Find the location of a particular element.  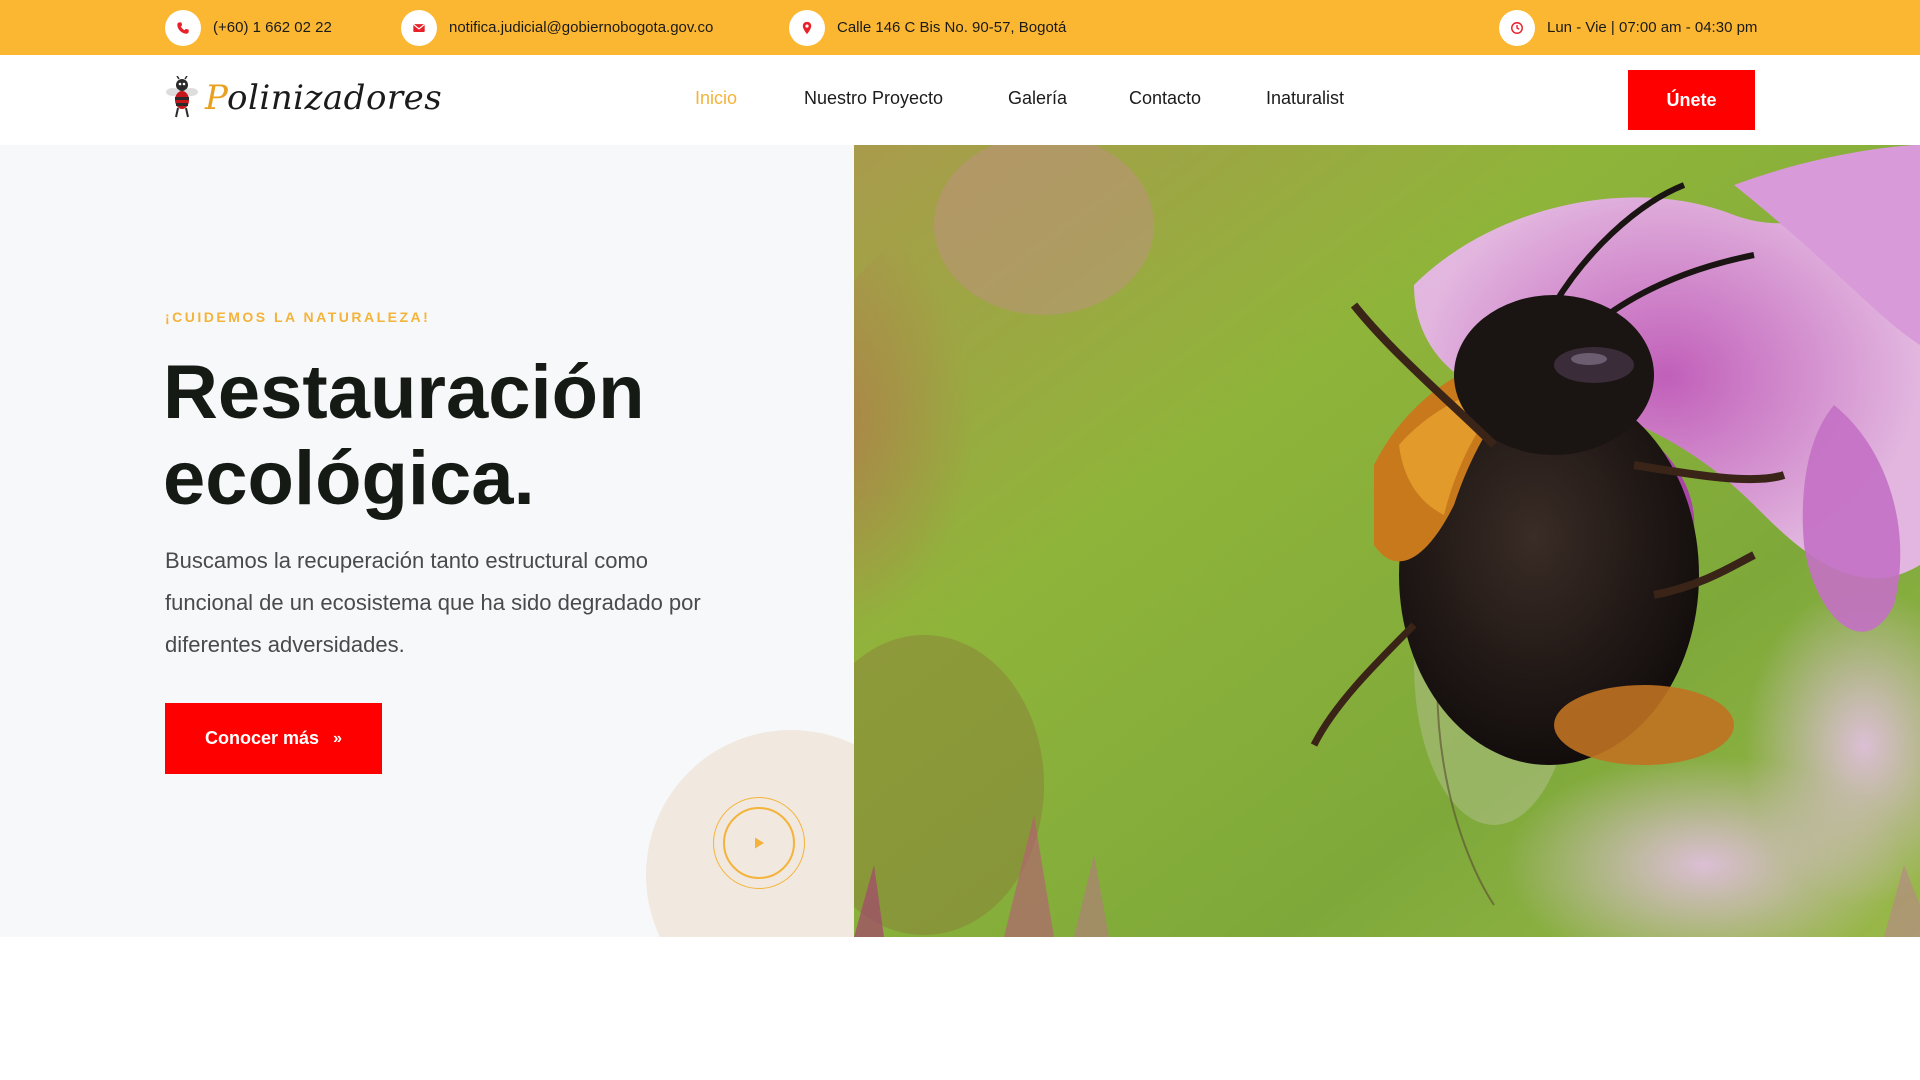

hero-eyebrow: ¡CUIDEMOS LA NATURALEZA! is located at coordinates (298, 317).